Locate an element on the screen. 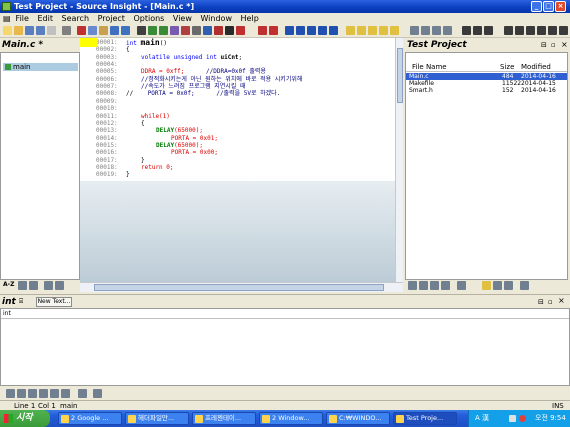 The height and width of the screenshot is (427, 570). add-file-icon is located at coordinates (383, 30).